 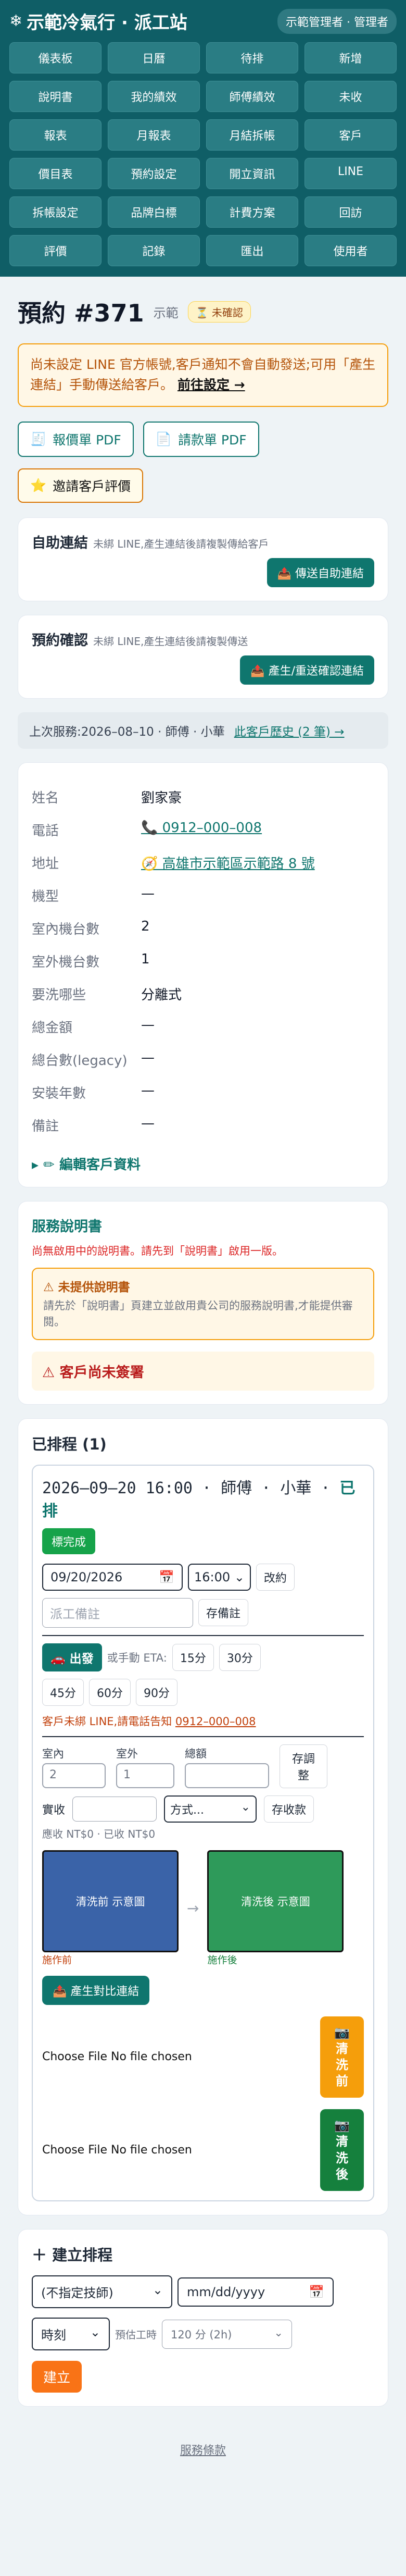 What do you see at coordinates (157, 1692) in the screenshot?
I see `eta-90-button: 90分` at bounding box center [157, 1692].